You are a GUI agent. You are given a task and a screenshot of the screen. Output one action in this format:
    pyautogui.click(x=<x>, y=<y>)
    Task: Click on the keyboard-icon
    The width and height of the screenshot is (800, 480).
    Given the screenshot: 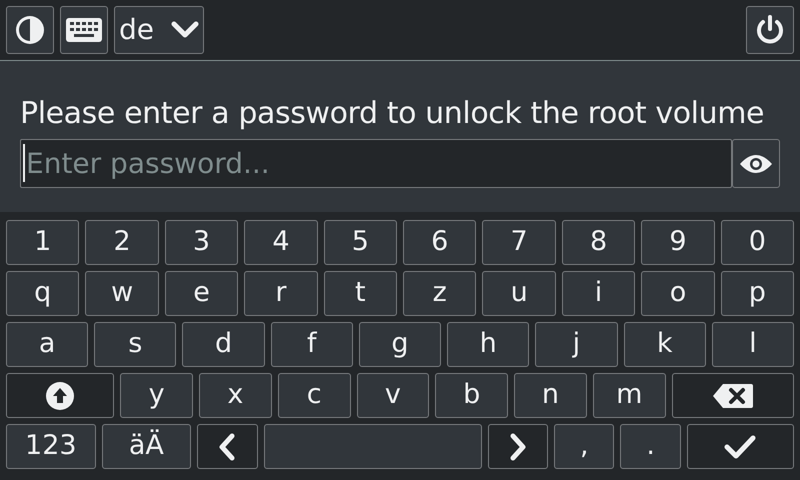 What is the action you would take?
    pyautogui.click(x=84, y=30)
    